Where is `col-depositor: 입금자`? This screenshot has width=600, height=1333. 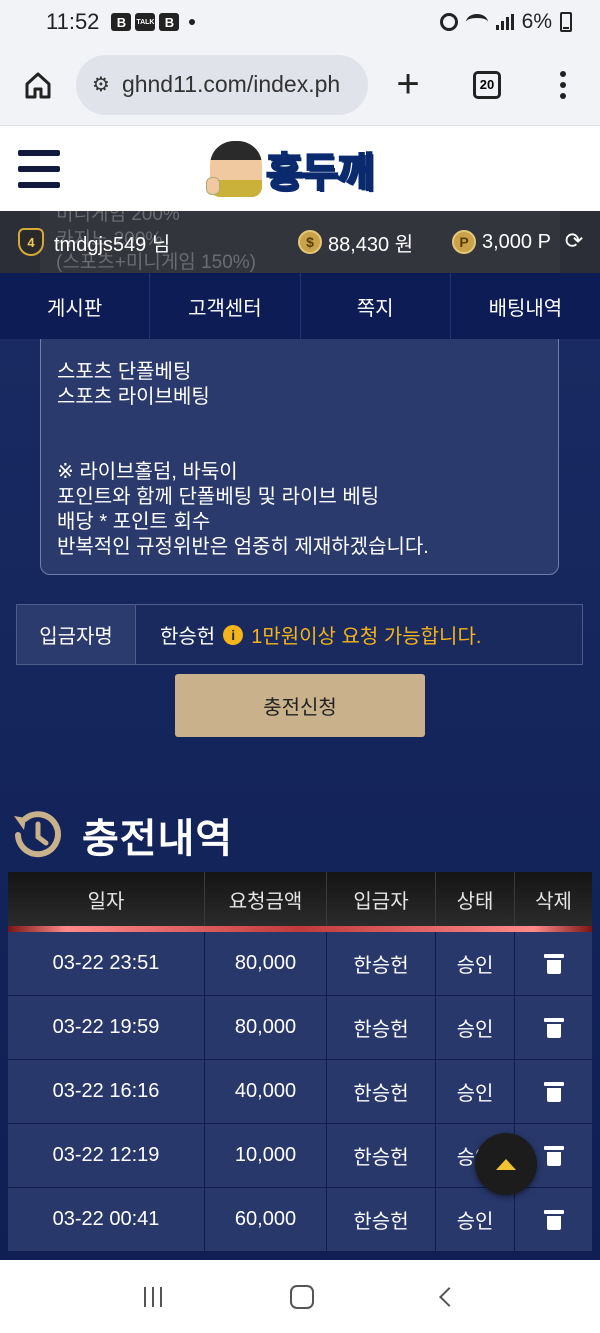
col-depositor: 입금자 is located at coordinates (381, 899).